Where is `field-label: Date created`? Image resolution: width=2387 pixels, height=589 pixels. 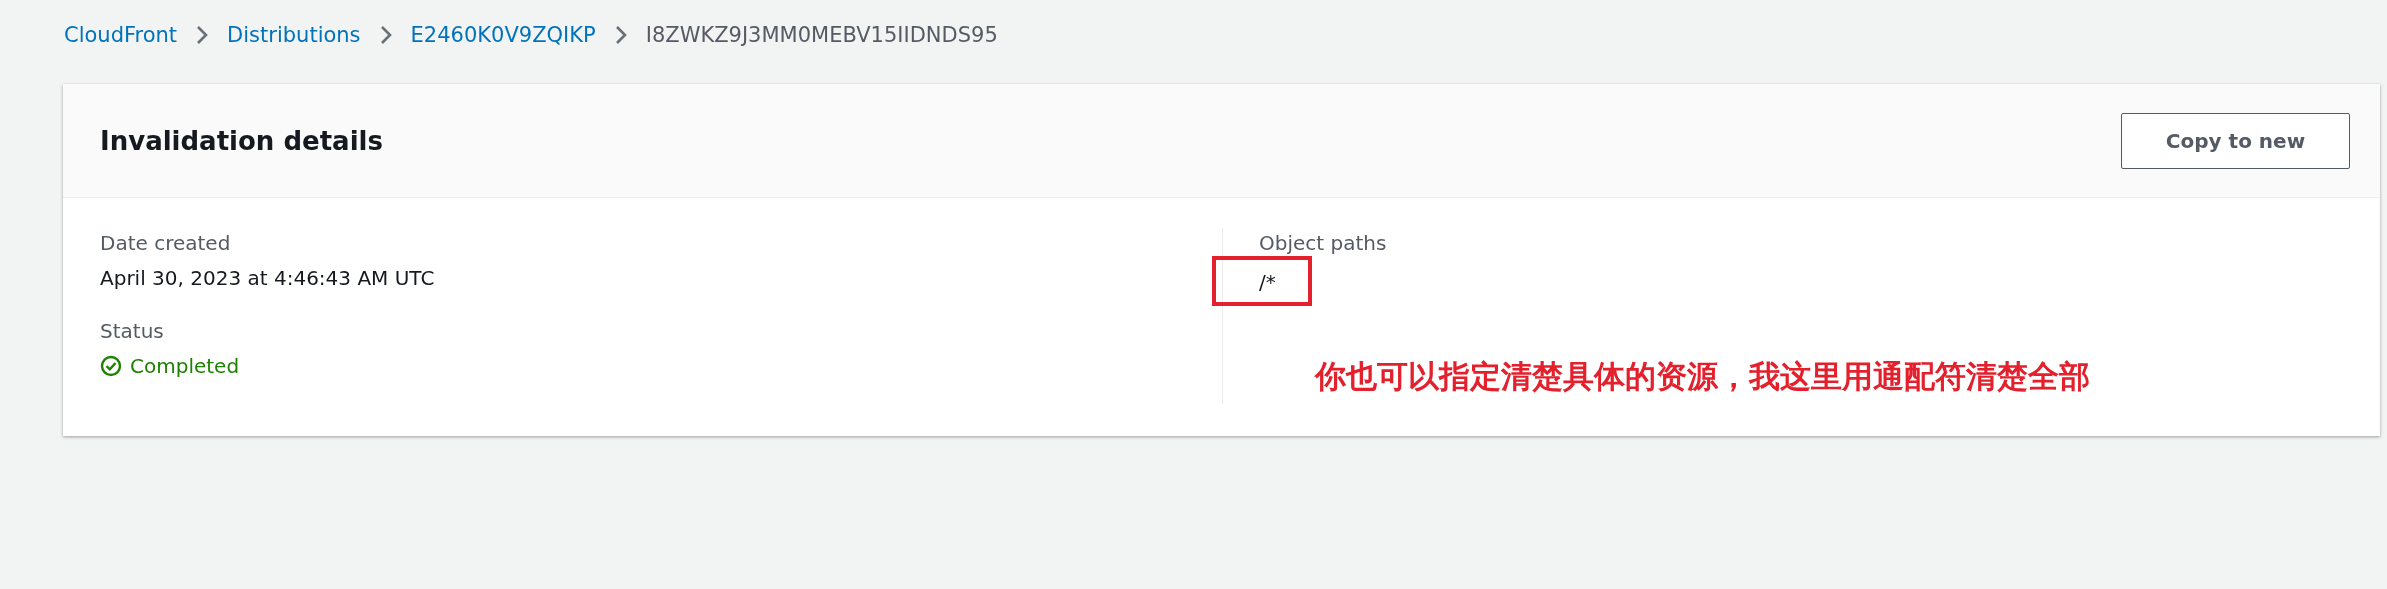 field-label: Date created is located at coordinates (166, 243).